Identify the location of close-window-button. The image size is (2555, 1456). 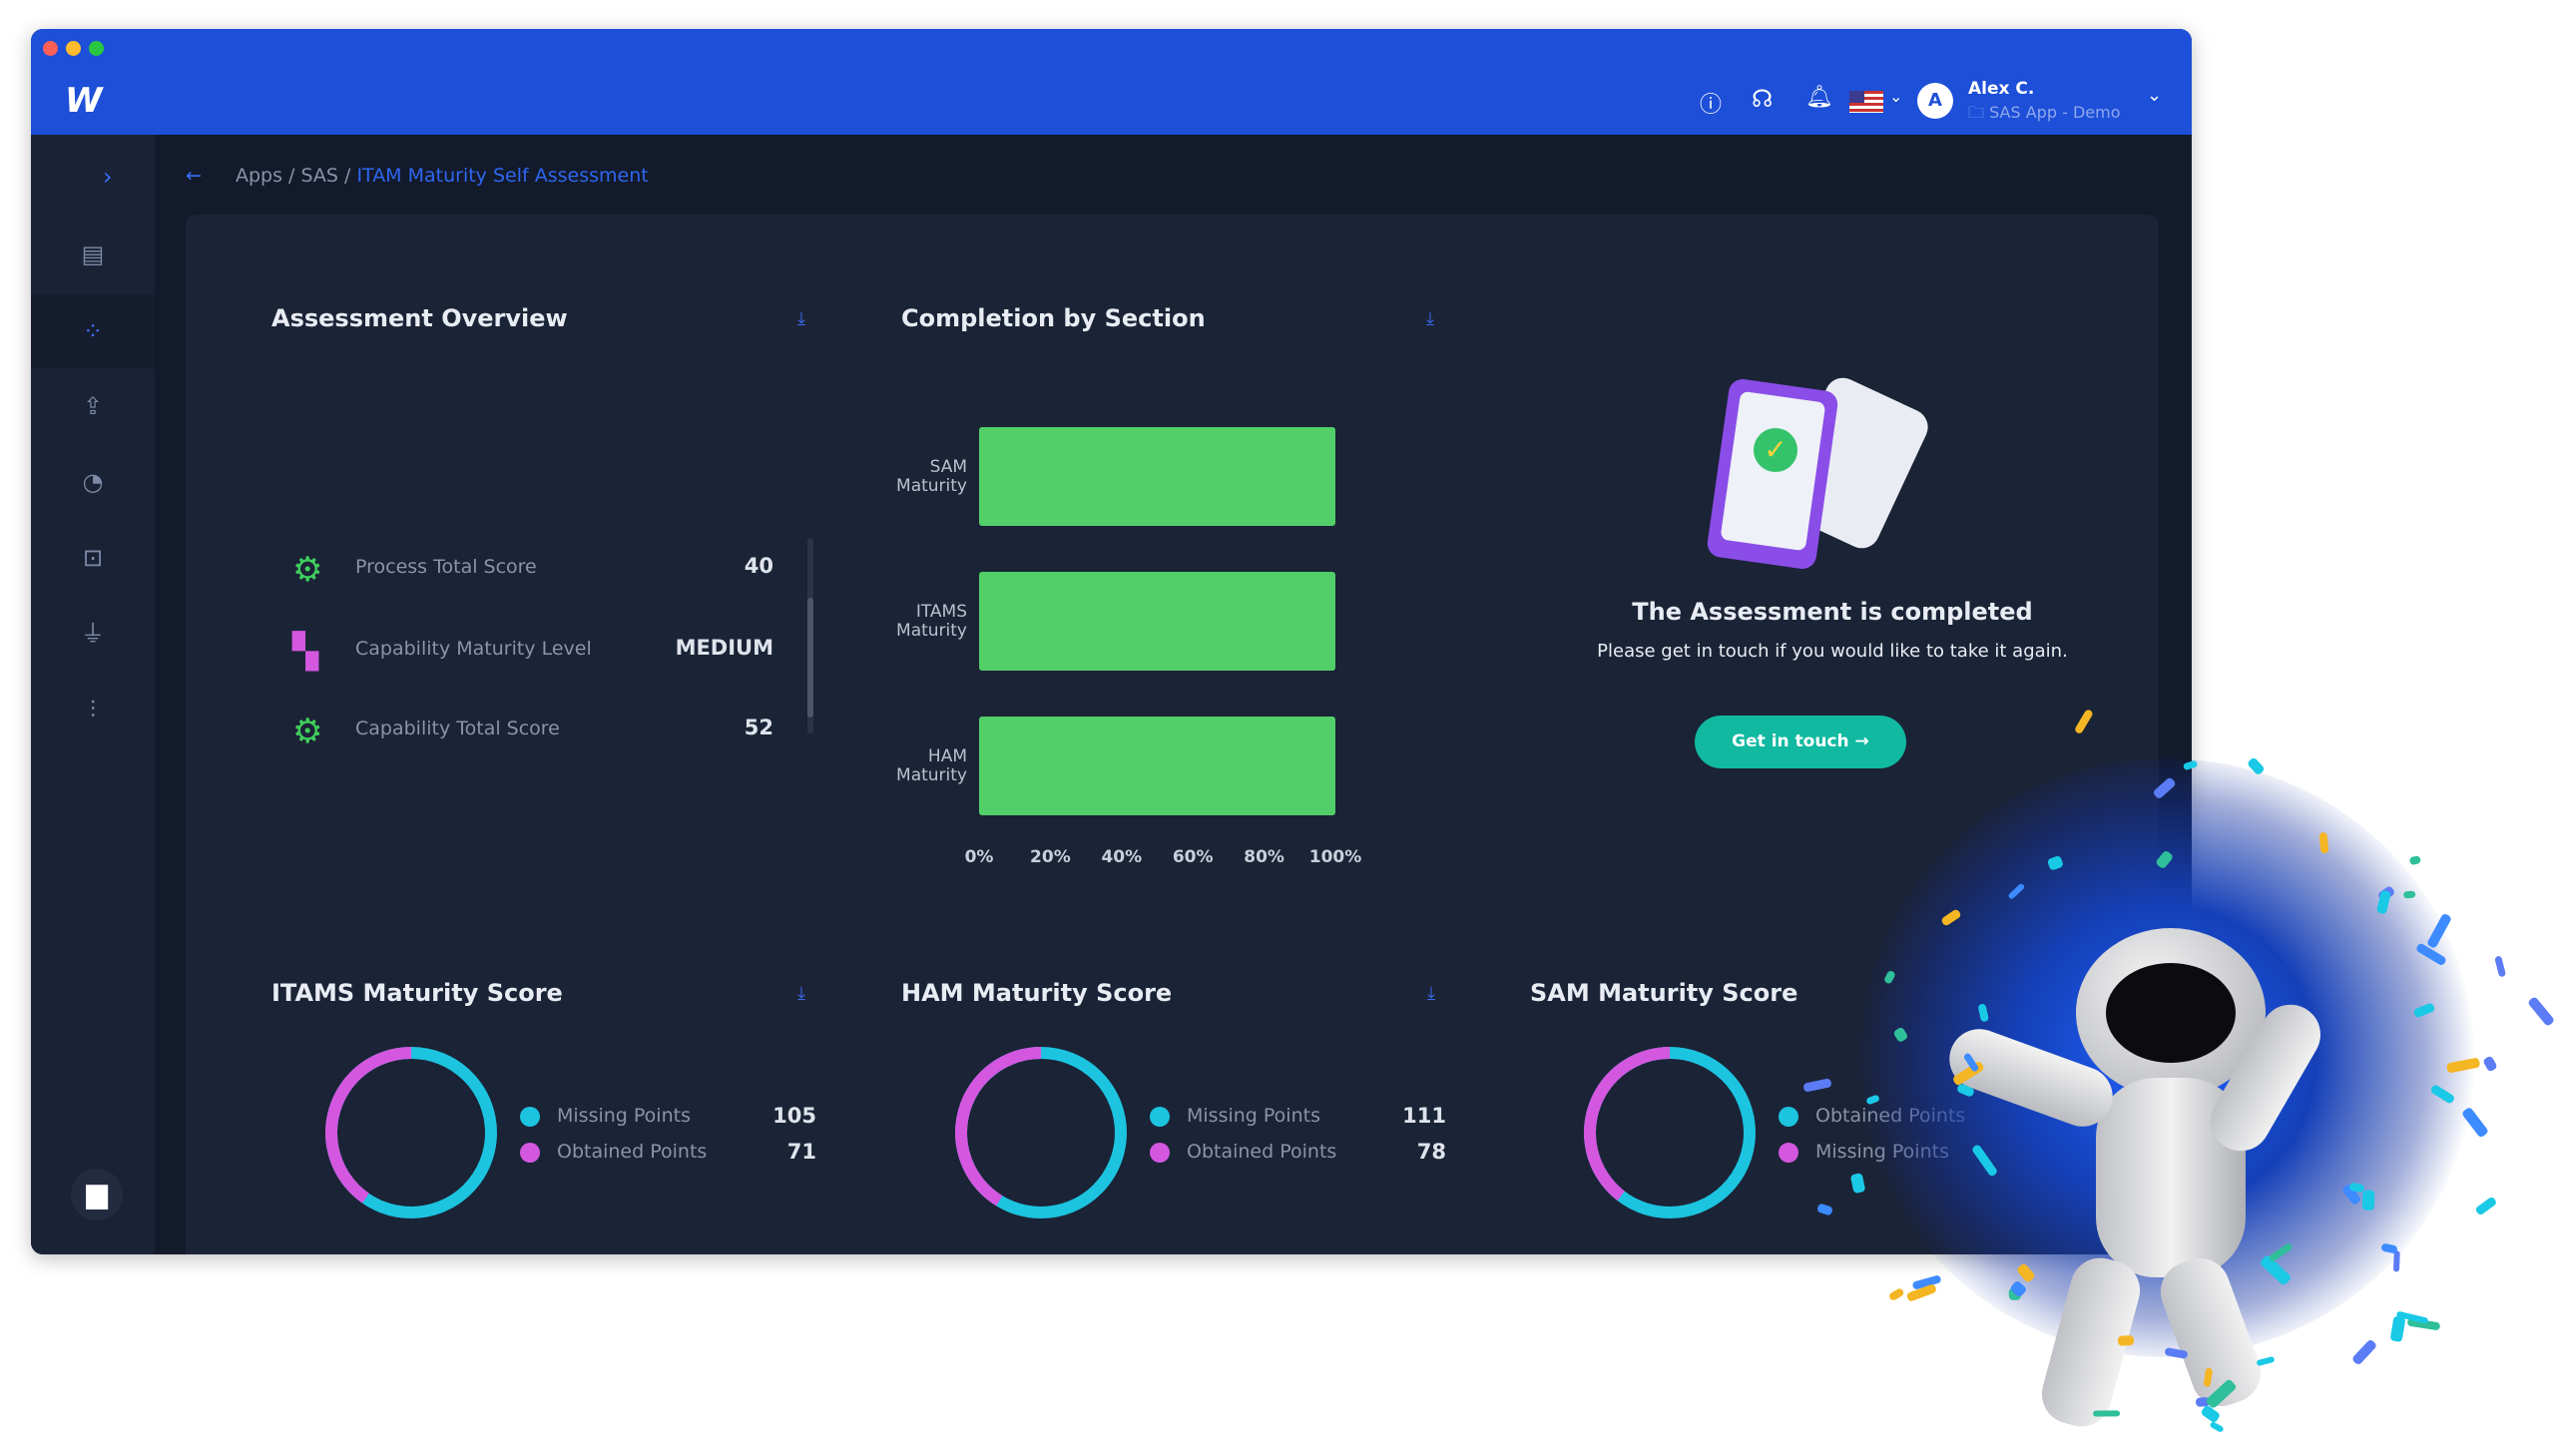
(50, 48).